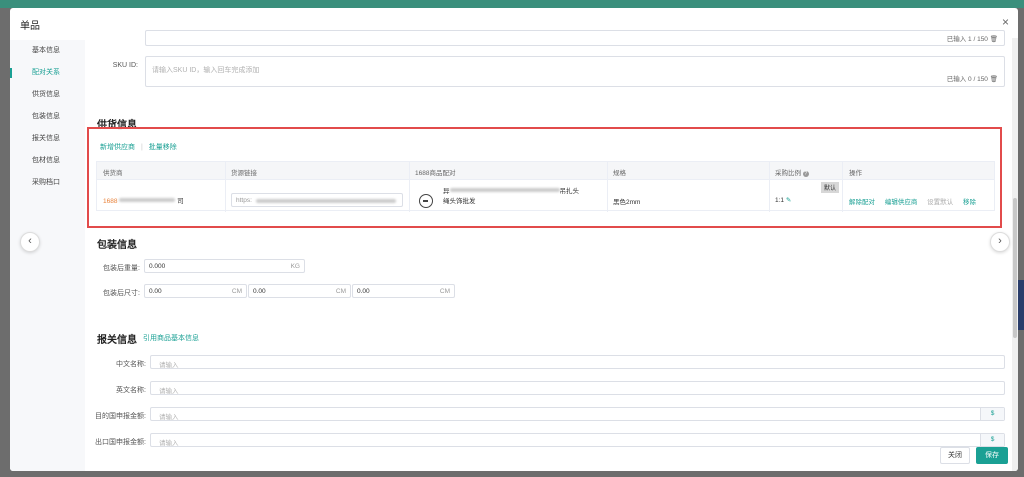 The width and height of the screenshot is (1024, 477). What do you see at coordinates (788, 200) in the screenshot?
I see `edit-icon: ✎` at bounding box center [788, 200].